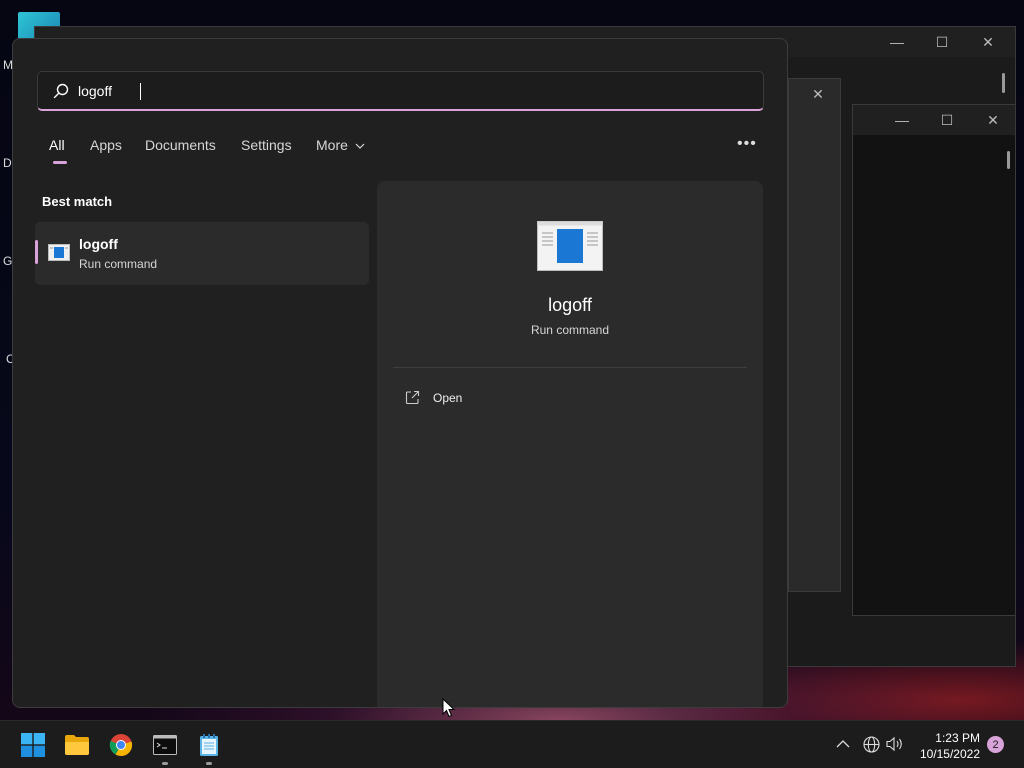  What do you see at coordinates (106, 145) in the screenshot?
I see `tab-apps: Apps` at bounding box center [106, 145].